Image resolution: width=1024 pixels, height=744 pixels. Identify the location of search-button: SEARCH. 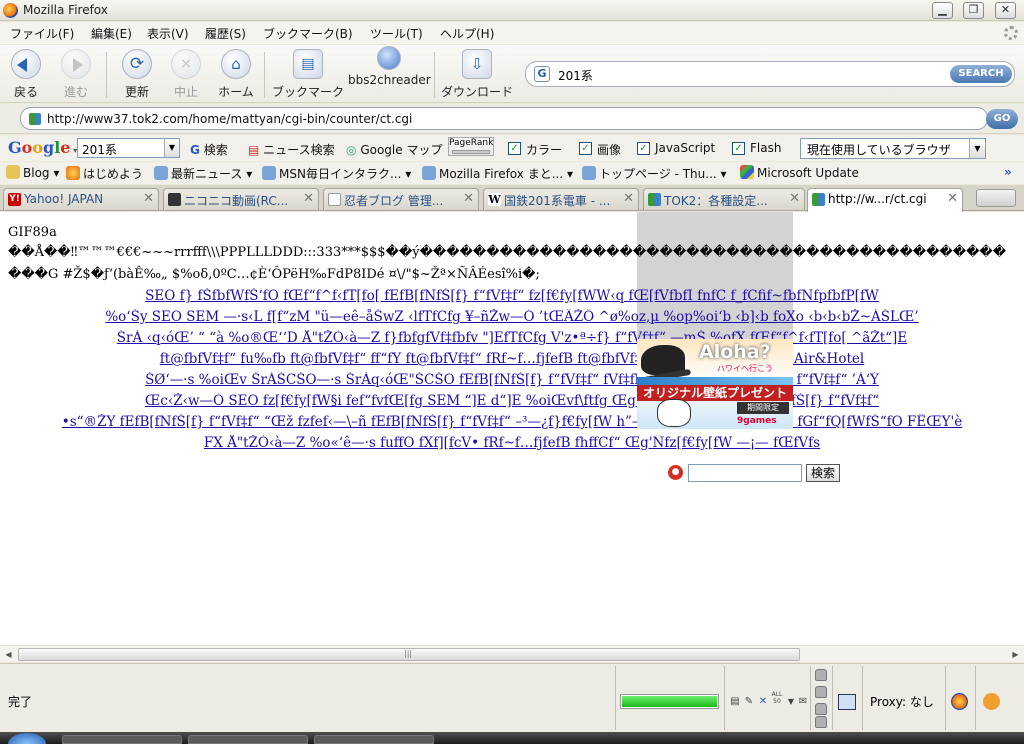
(981, 74).